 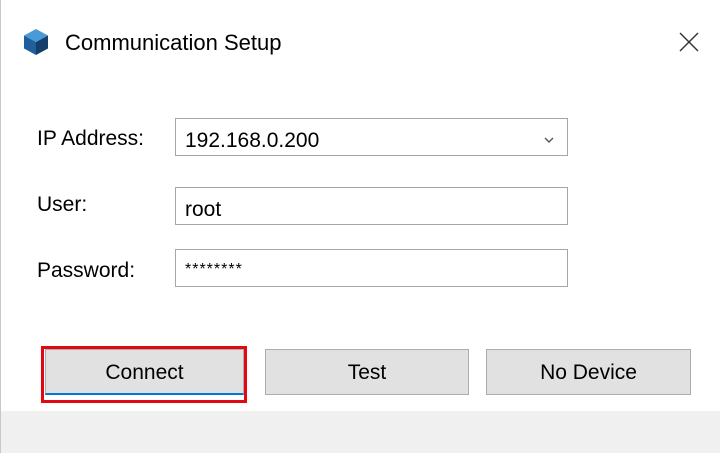 I want to click on user-value: root, so click(x=203, y=209).